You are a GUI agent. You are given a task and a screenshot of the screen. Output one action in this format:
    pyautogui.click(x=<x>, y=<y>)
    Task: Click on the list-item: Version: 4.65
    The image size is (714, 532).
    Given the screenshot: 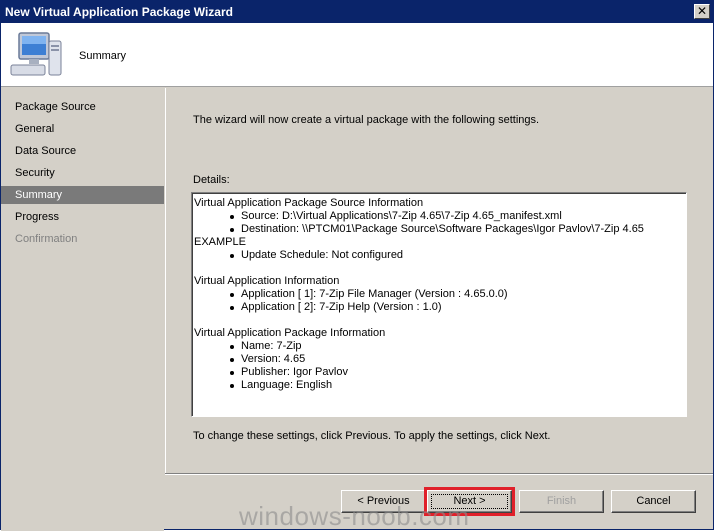 What is the action you would take?
    pyautogui.click(x=440, y=359)
    